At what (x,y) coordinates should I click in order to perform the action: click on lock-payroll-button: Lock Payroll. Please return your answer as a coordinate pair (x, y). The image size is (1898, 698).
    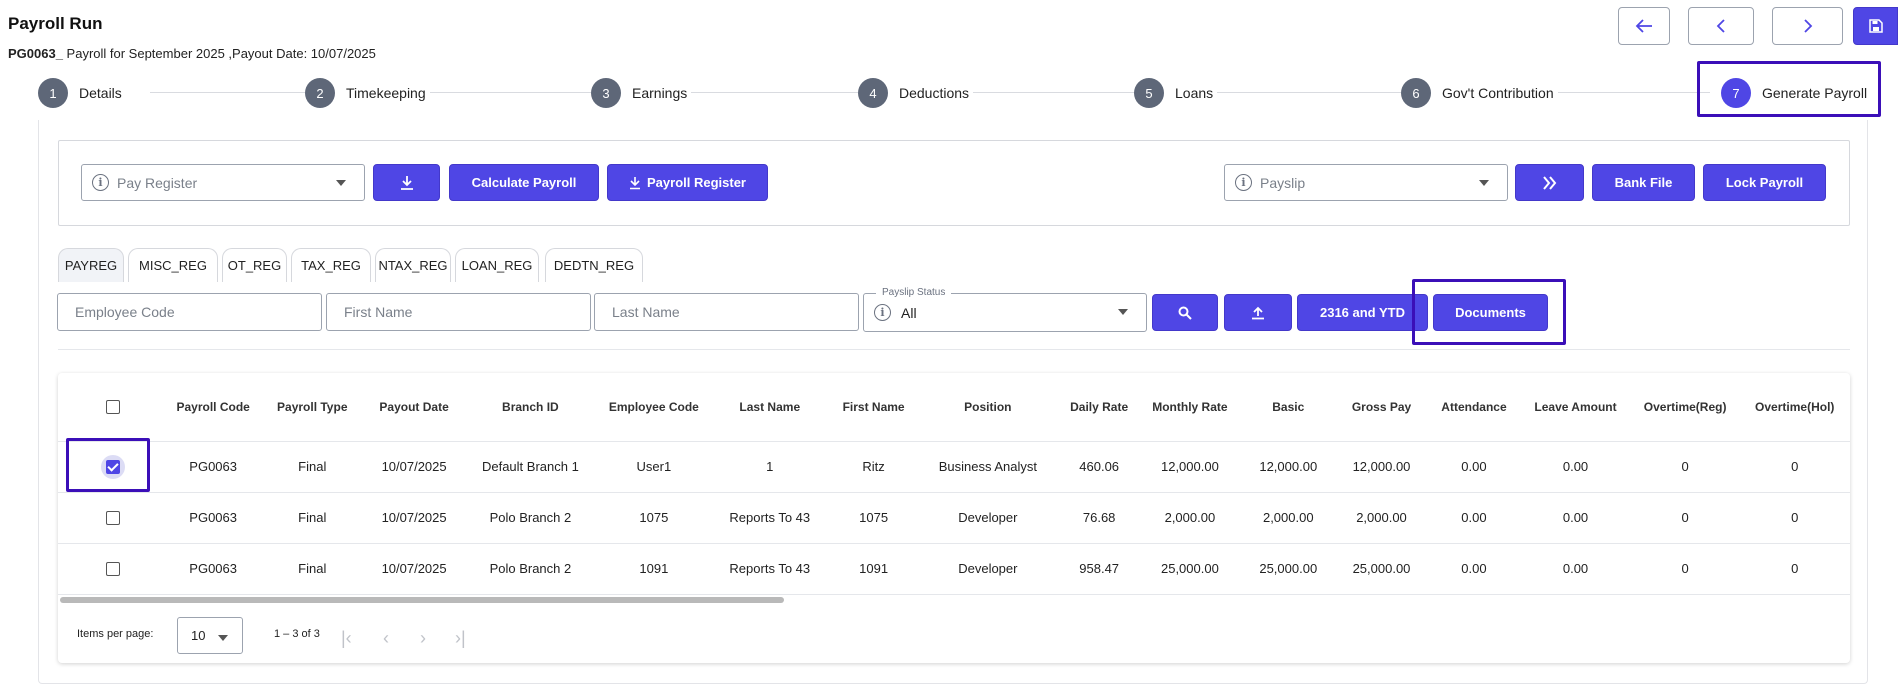
    Looking at the image, I should click on (1764, 182).